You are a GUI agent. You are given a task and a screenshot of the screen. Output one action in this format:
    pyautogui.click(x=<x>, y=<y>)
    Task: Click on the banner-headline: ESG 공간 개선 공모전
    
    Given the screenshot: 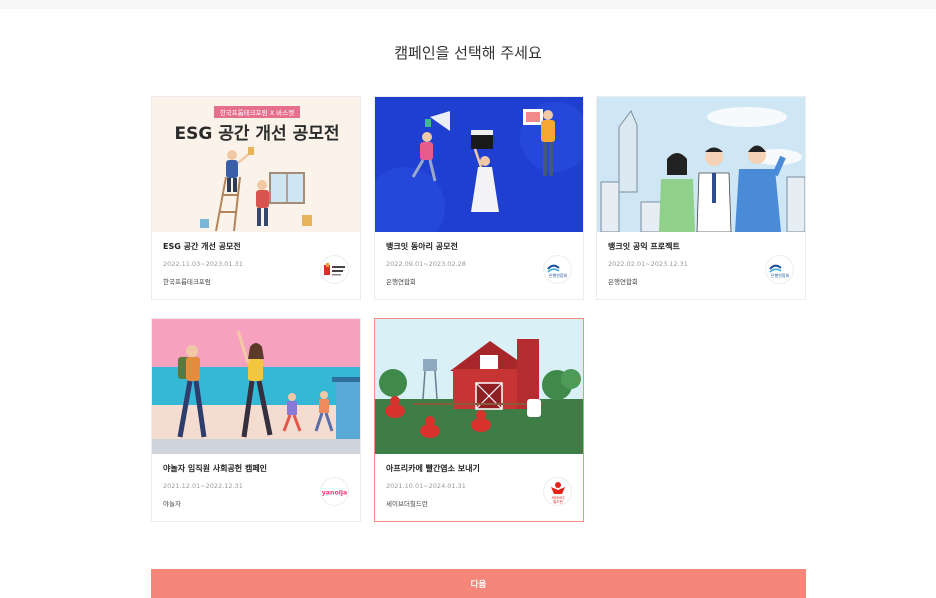 What is the action you would take?
    pyautogui.click(x=256, y=134)
    